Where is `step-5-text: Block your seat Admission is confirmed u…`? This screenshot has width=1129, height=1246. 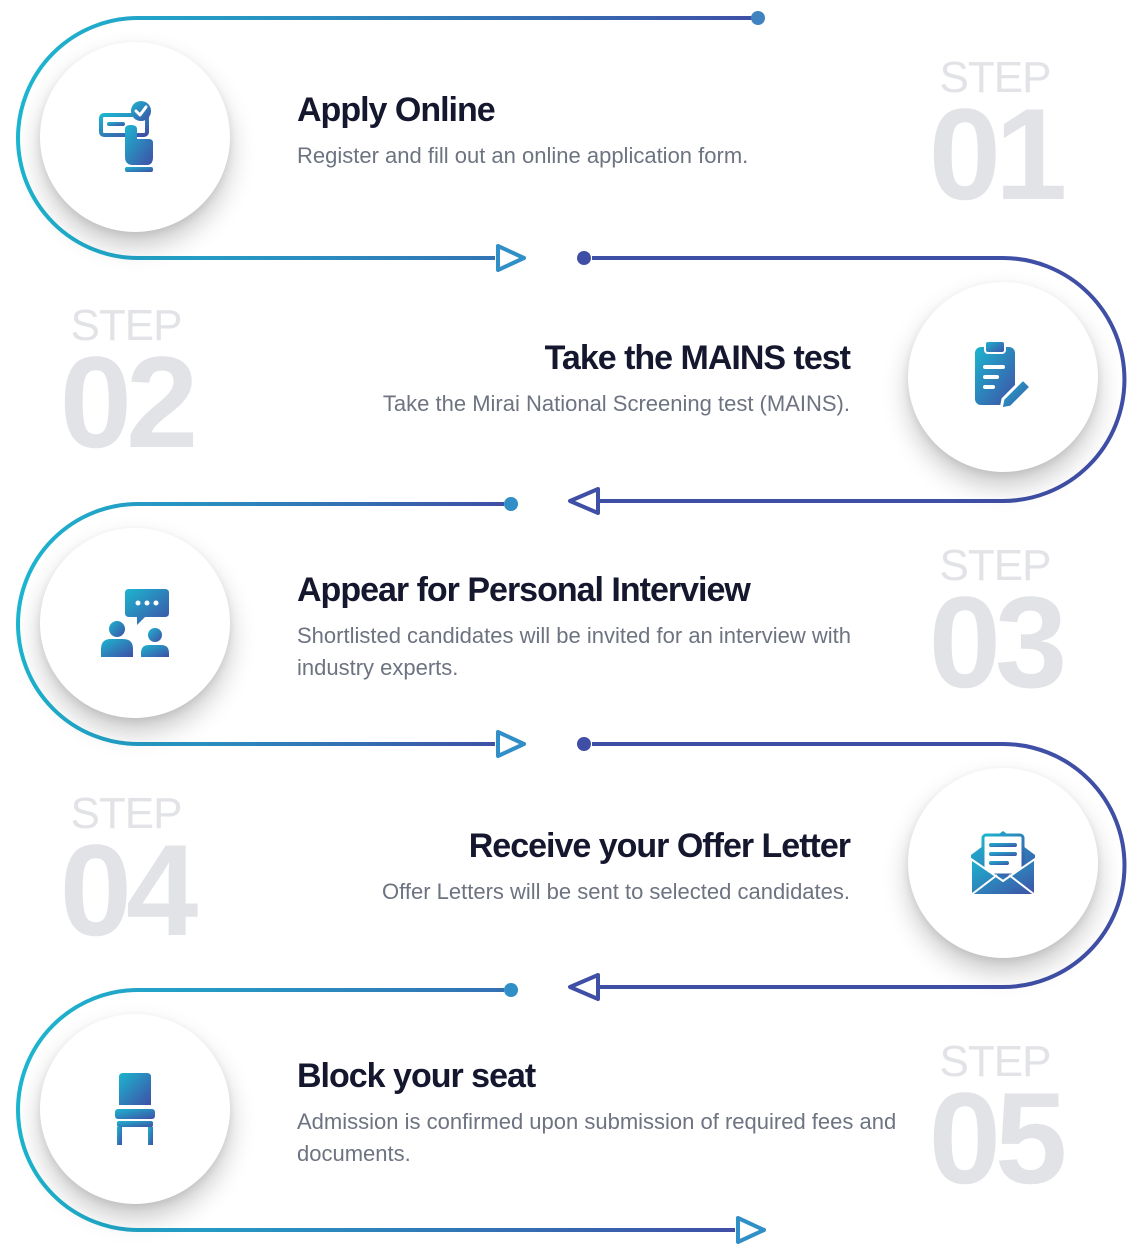
step-5-text: Block your seat Admission is confirmed u… is located at coordinates (597, 1113).